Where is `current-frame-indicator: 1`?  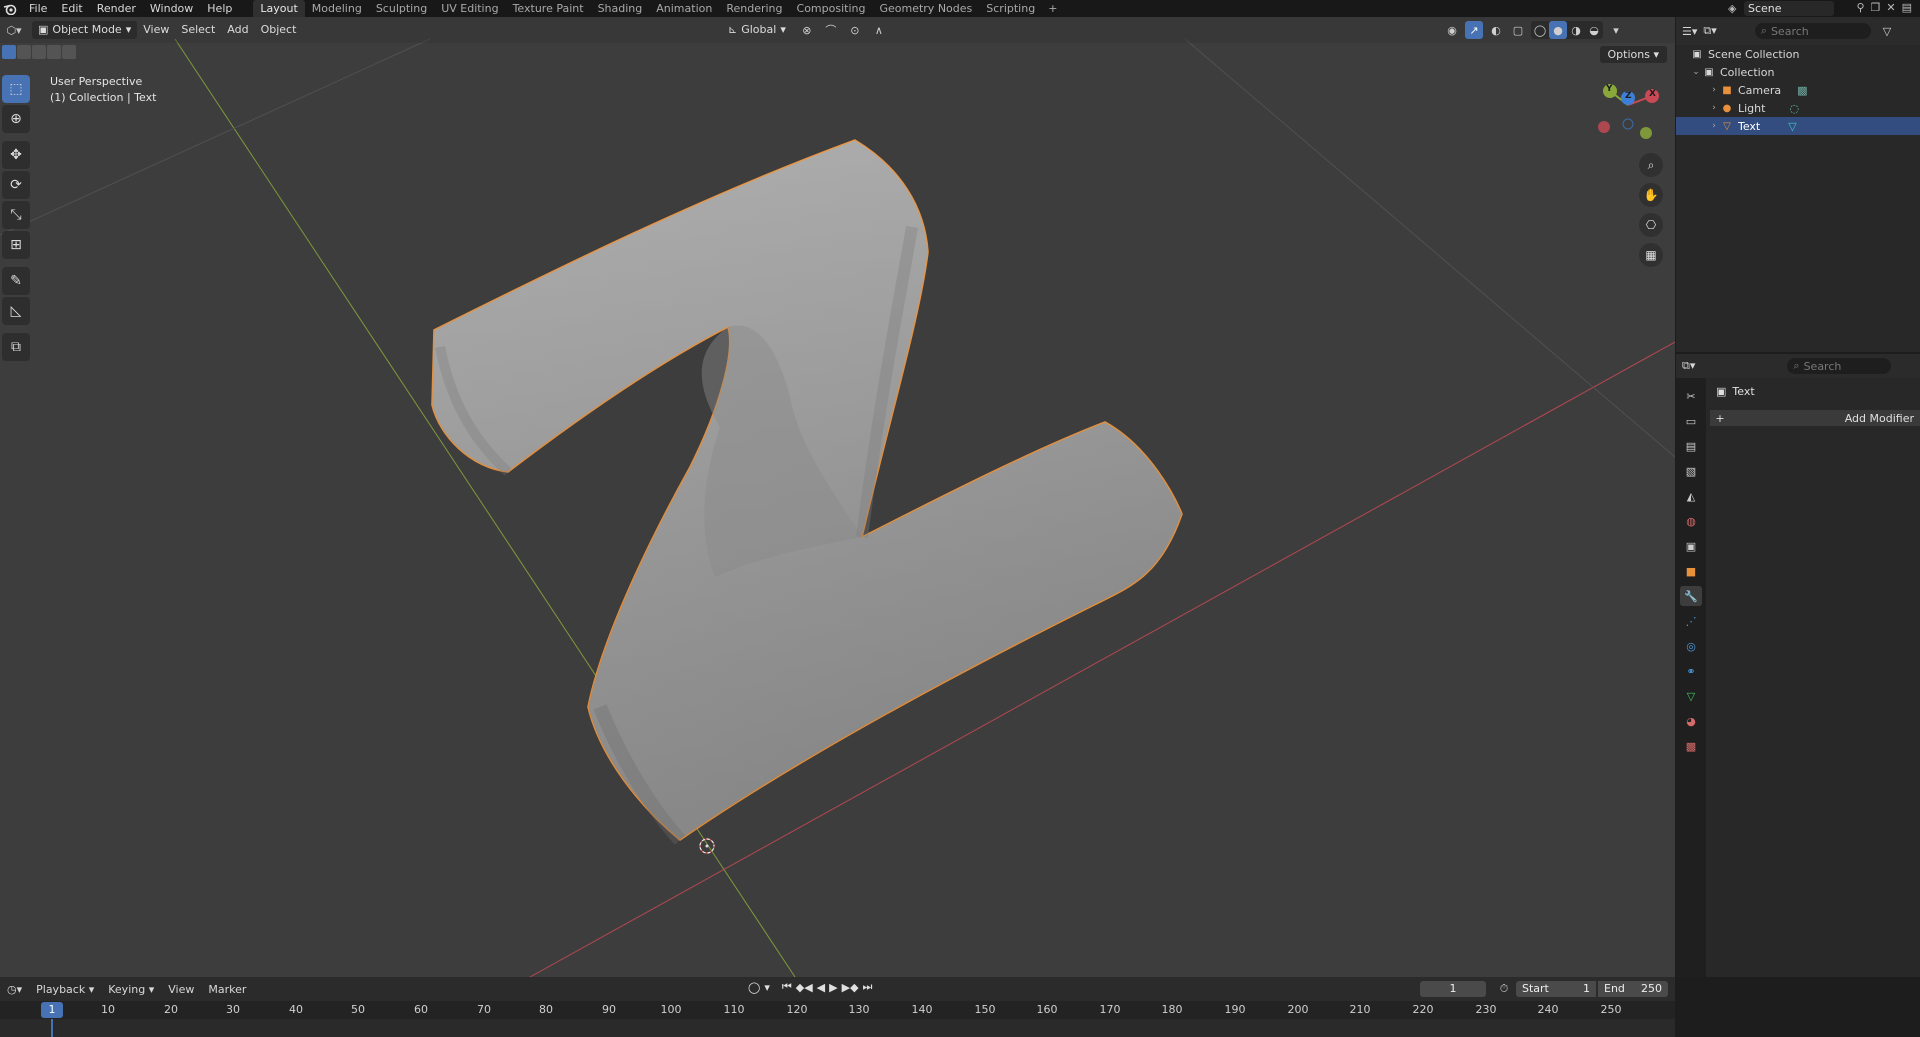 current-frame-indicator: 1 is located at coordinates (52, 1010).